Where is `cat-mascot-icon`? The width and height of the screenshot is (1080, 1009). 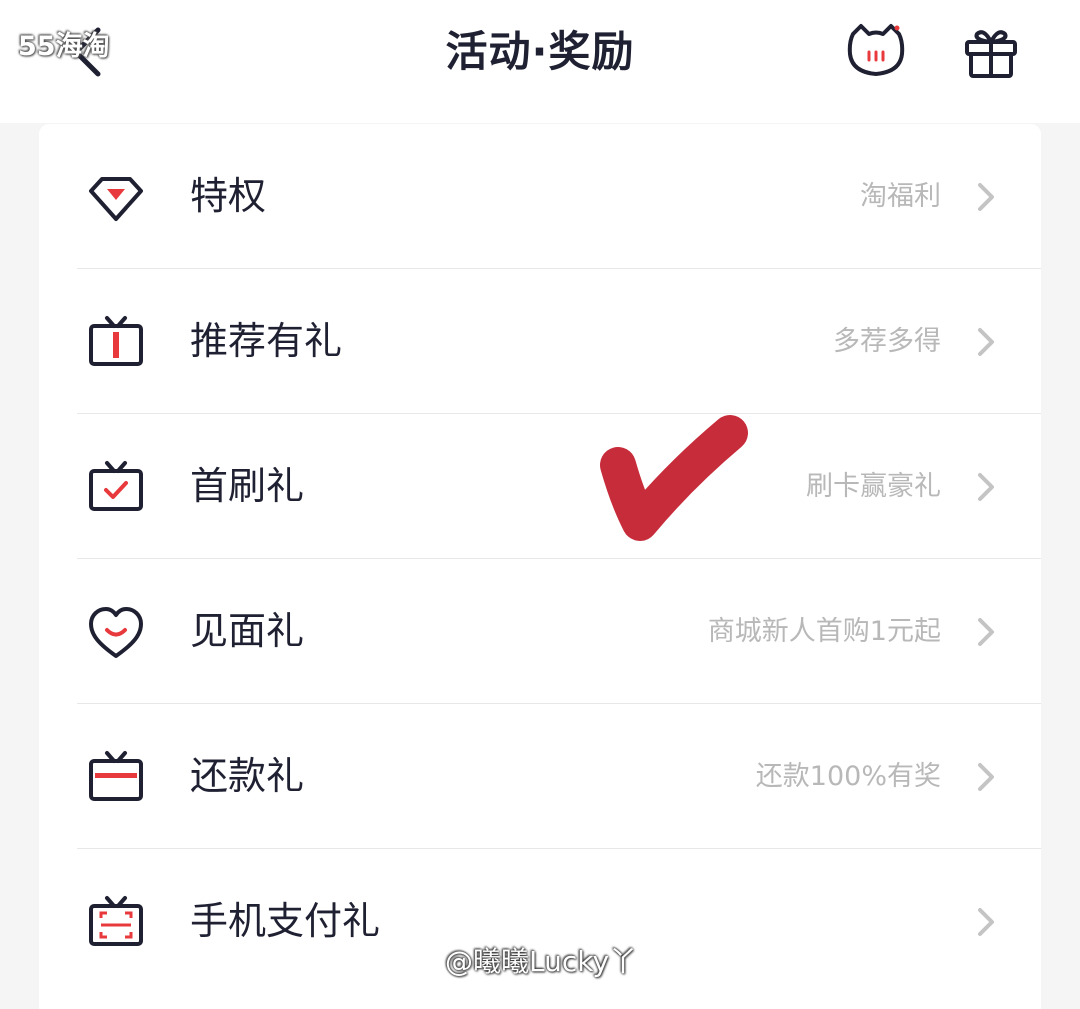 cat-mascot-icon is located at coordinates (876, 50).